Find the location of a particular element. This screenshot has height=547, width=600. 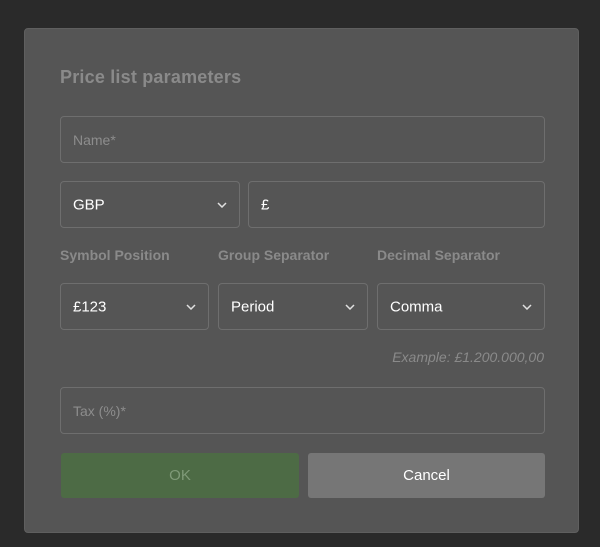

format-example: Example: £1.200.000,00 is located at coordinates (468, 357).